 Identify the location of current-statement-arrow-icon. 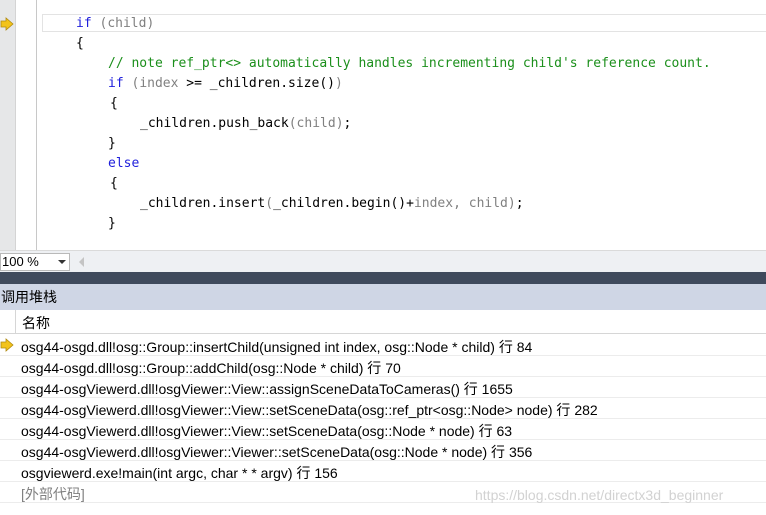
(7, 24).